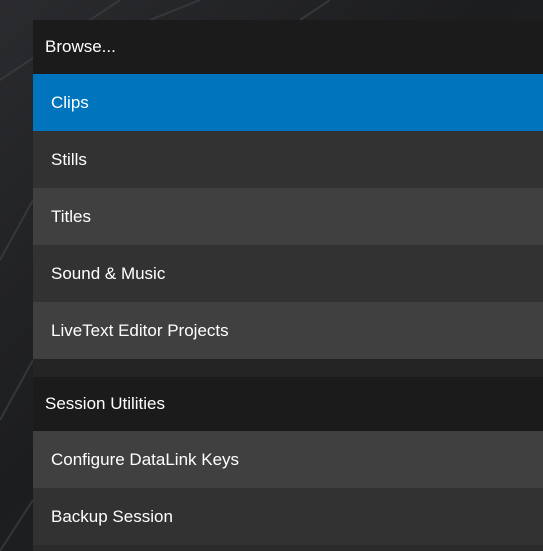 This screenshot has height=551, width=543. I want to click on section-divider, so click(288, 368).